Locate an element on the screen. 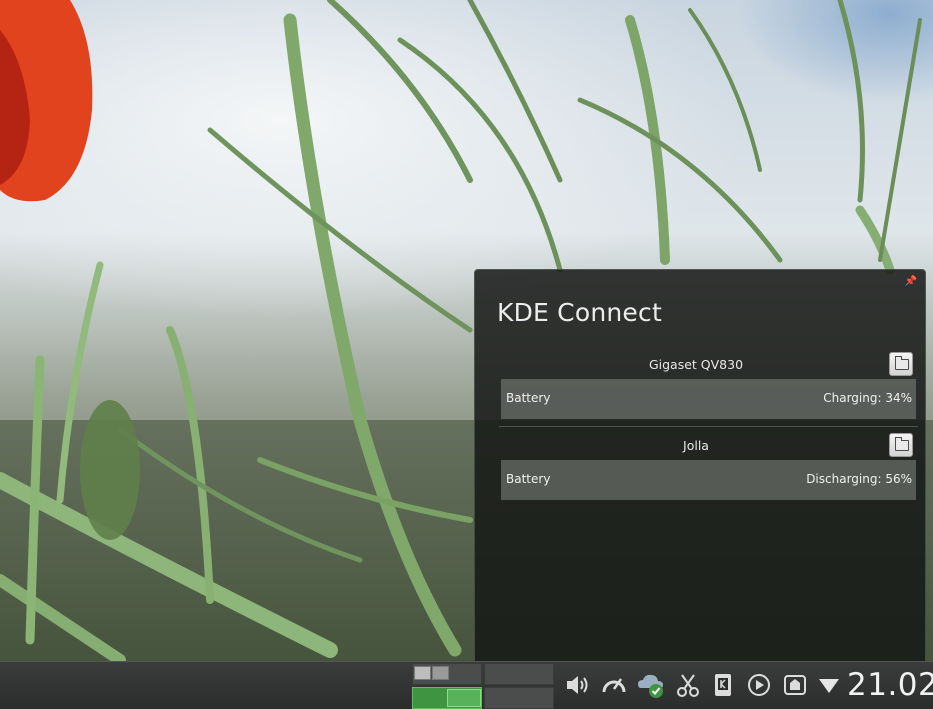 Image resolution: width=933 pixels, height=709 pixels. battery-status: Charging: 34% is located at coordinates (867, 398).